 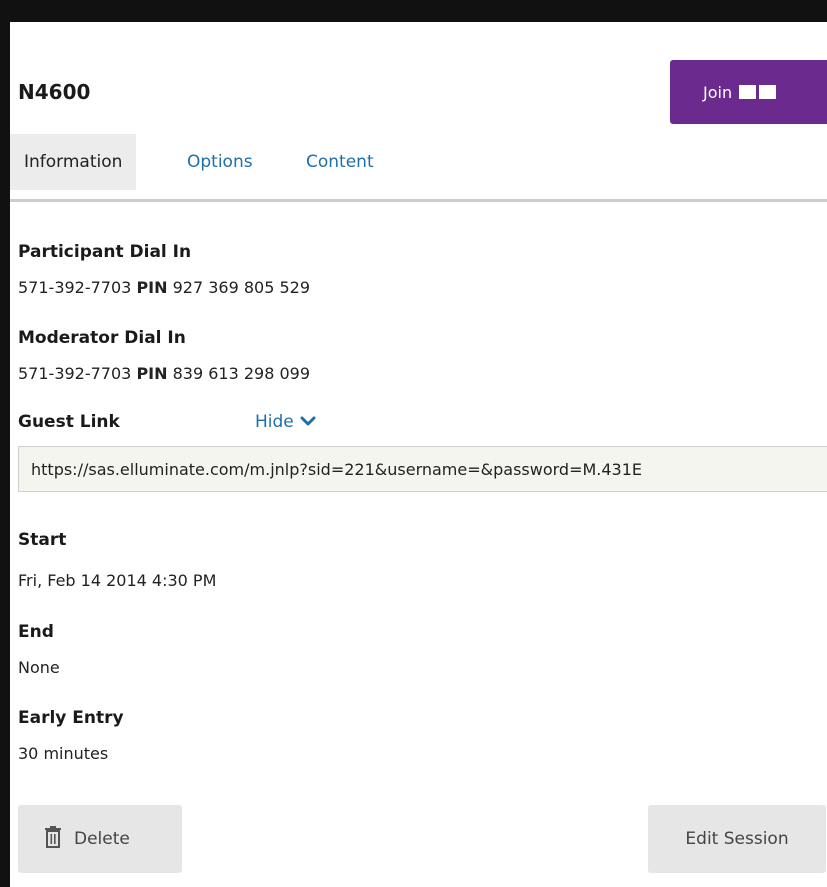 What do you see at coordinates (241, 287) in the screenshot?
I see `participant-pin: 927 369 805 529` at bounding box center [241, 287].